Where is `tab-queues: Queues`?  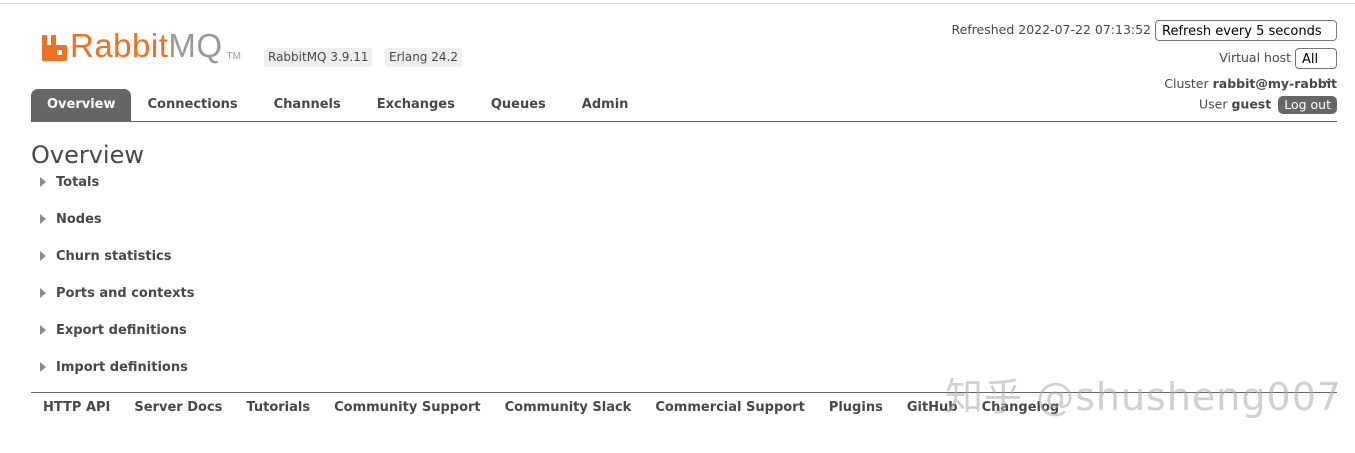
tab-queues: Queues is located at coordinates (519, 105).